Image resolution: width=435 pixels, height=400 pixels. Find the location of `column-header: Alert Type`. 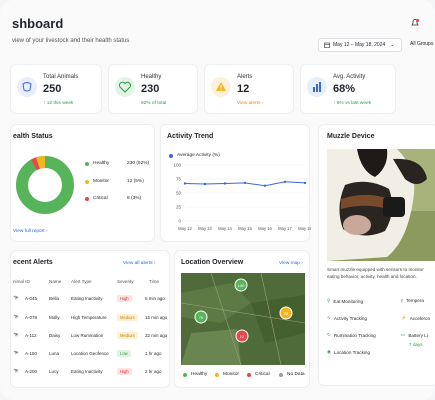

column-header: Alert Type is located at coordinates (81, 281).